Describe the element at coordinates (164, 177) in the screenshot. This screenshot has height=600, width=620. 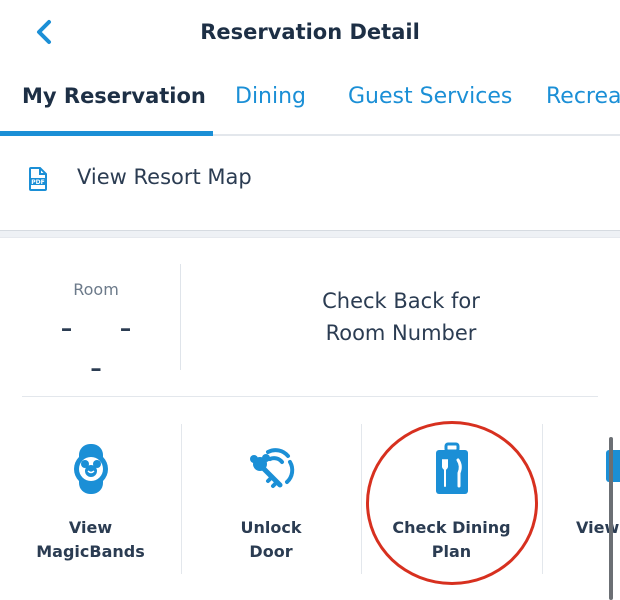
I see `view-resort-map-label: View Resort Map` at that location.